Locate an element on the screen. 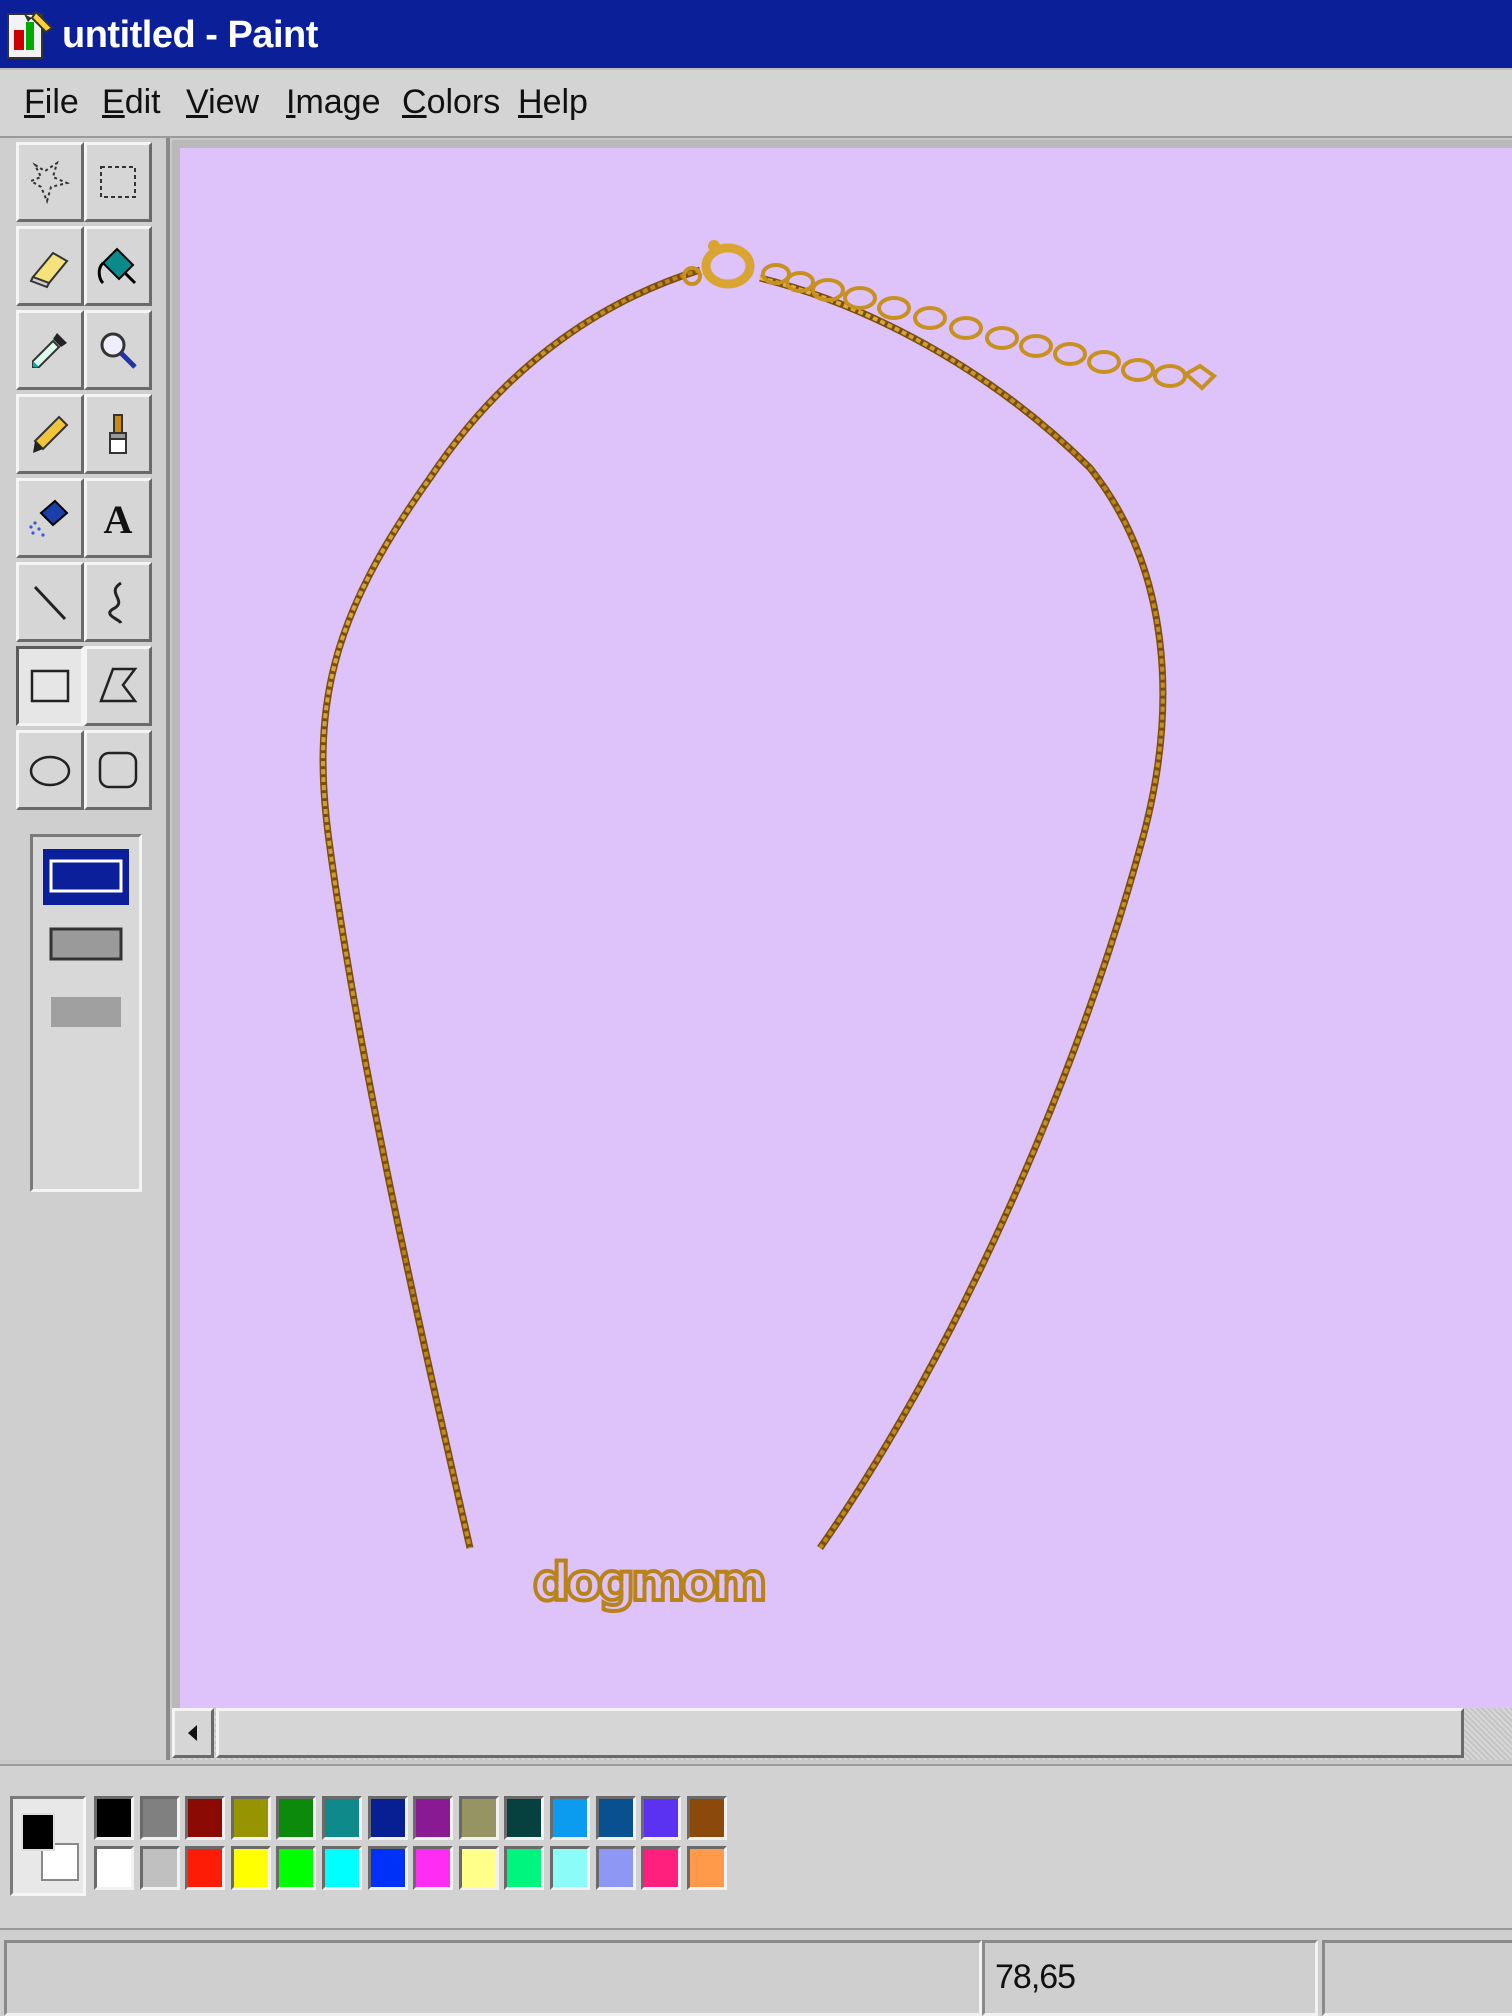 The image size is (1512, 2016). lobster-clasp is located at coordinates (728, 266).